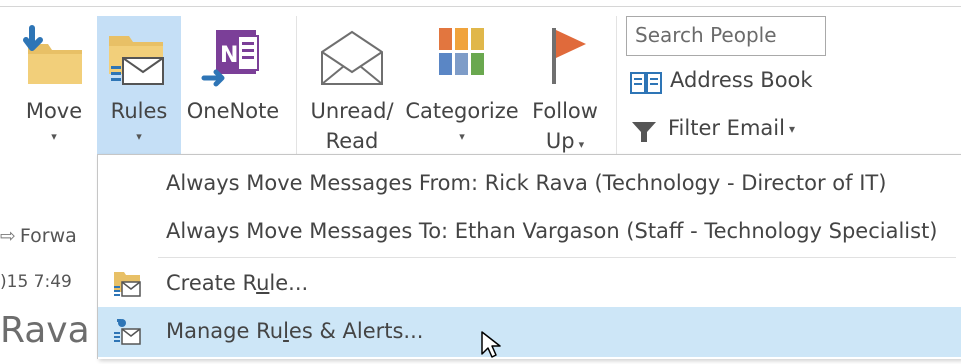 The height and width of the screenshot is (364, 961). I want to click on address-book-icon, so click(646, 85).